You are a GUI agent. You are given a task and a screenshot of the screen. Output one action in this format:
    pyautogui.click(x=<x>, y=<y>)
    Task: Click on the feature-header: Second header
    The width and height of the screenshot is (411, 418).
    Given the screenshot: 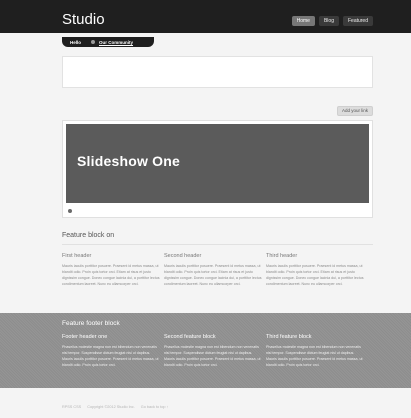 What is the action you would take?
    pyautogui.click(x=183, y=256)
    